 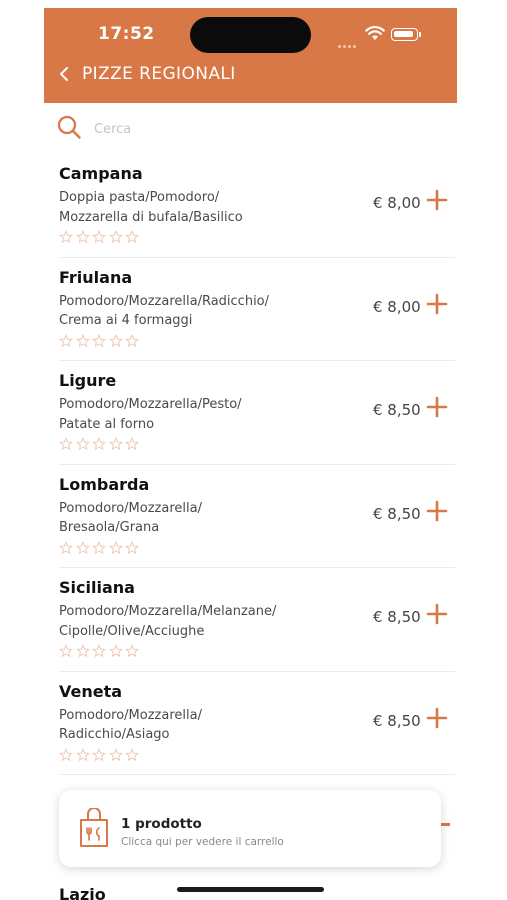 I want to click on search-icon, so click(x=69, y=127).